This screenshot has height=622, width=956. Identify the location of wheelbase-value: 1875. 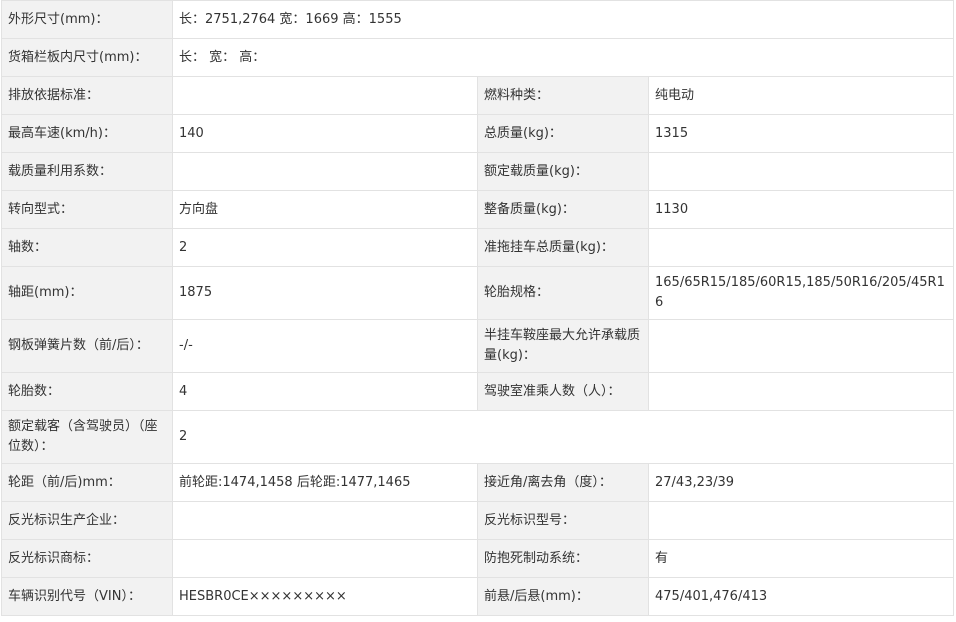
(325, 293).